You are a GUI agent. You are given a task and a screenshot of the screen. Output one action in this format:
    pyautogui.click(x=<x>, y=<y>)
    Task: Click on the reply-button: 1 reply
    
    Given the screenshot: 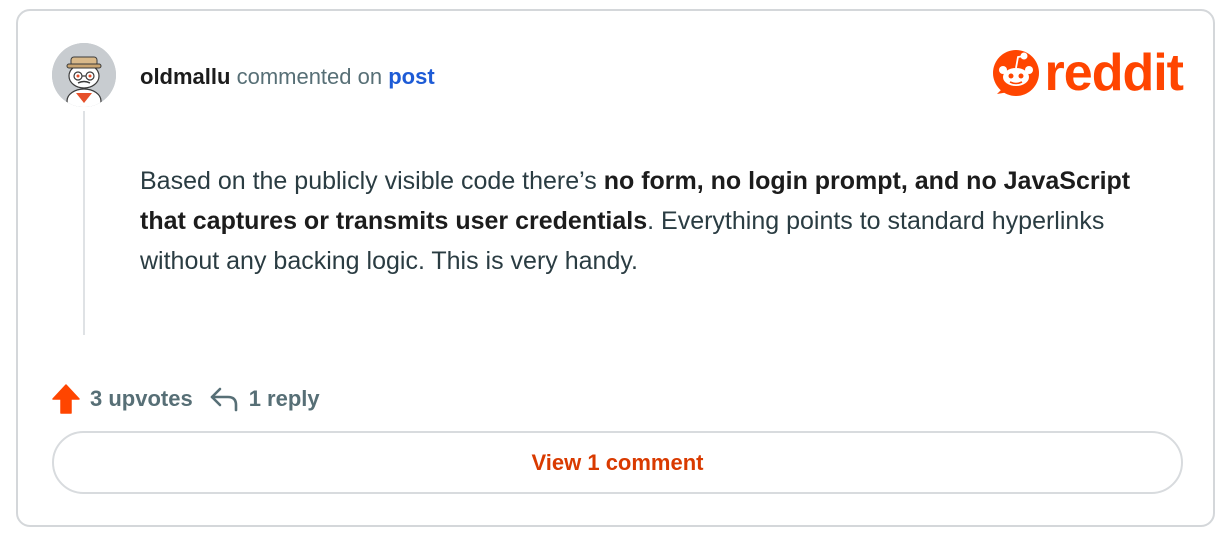 What is the action you would take?
    pyautogui.click(x=264, y=399)
    